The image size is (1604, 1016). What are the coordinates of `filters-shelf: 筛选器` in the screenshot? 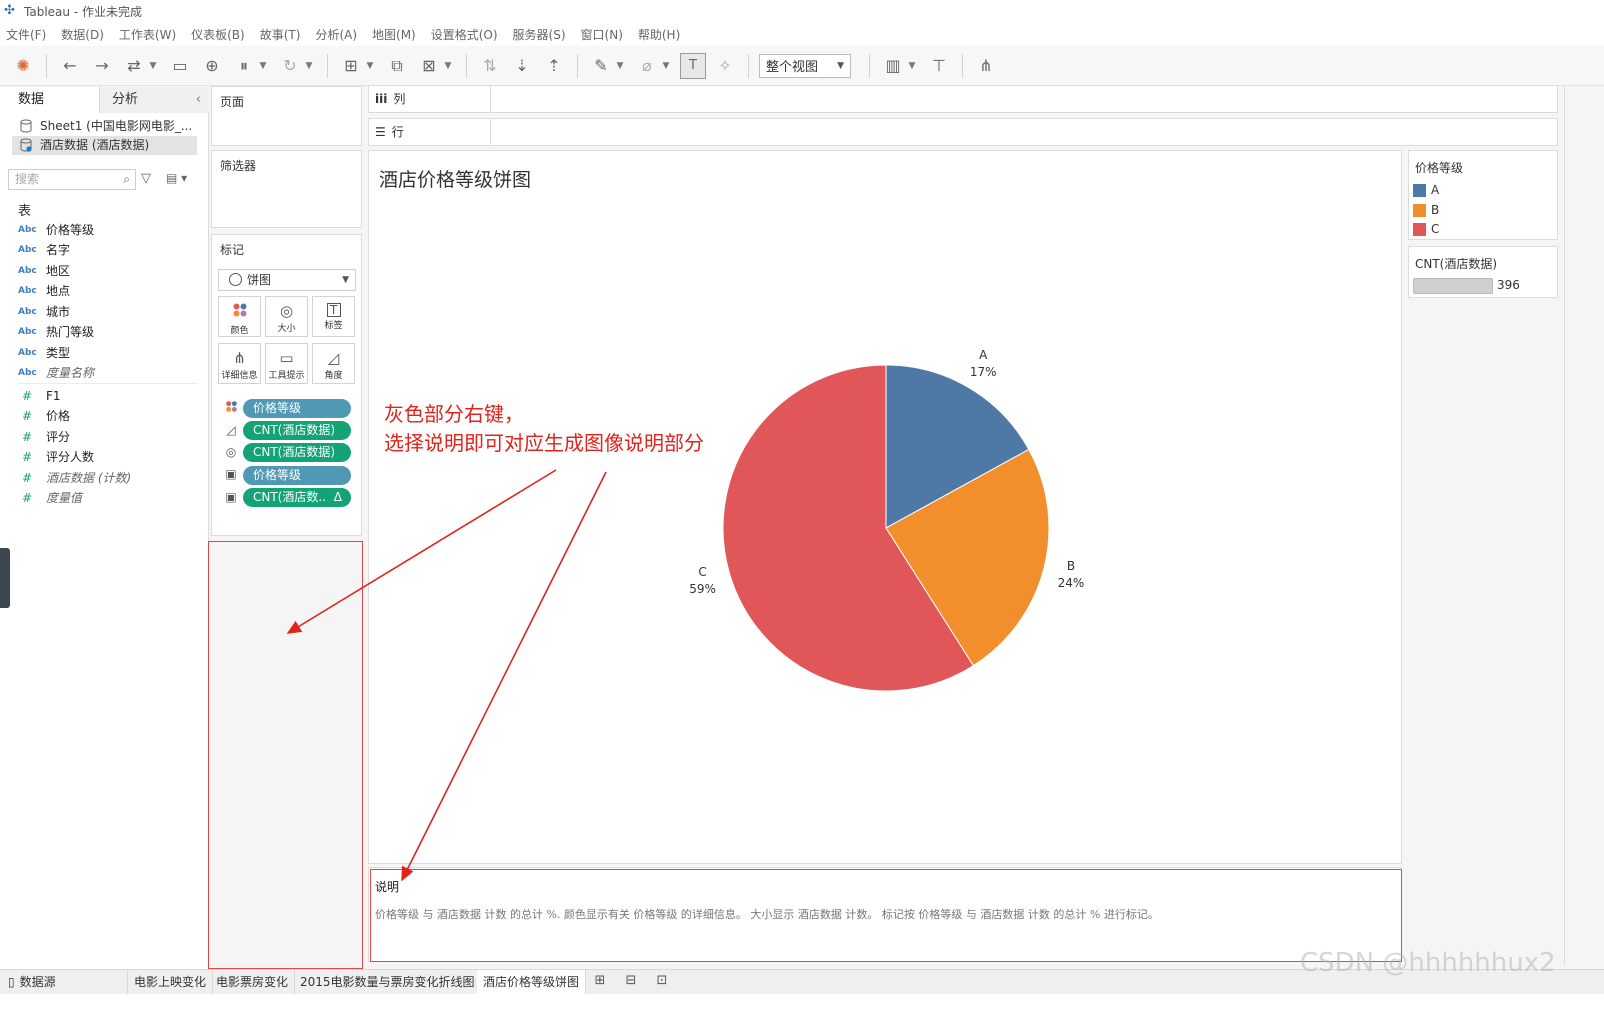 It's located at (286, 189).